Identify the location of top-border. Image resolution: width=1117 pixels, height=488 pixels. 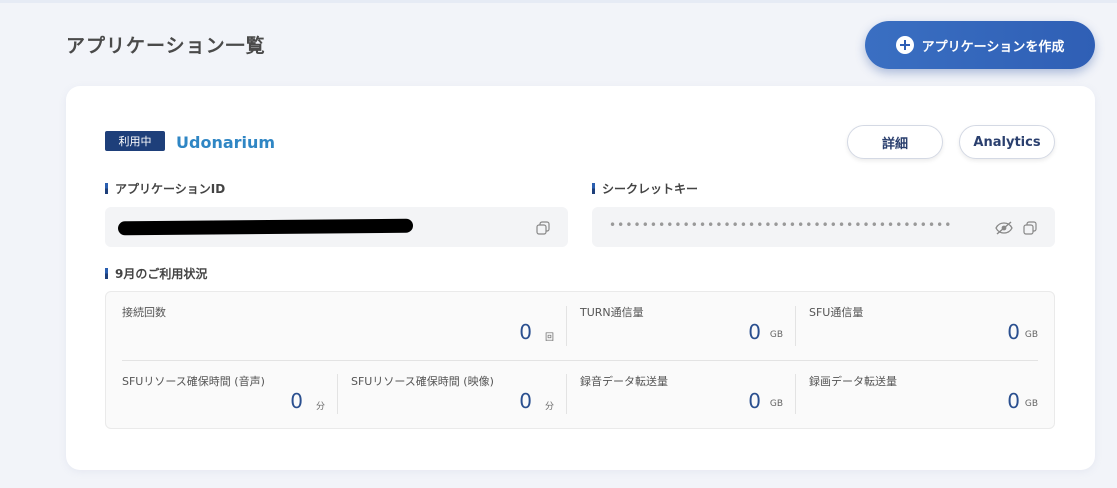
(558, 1).